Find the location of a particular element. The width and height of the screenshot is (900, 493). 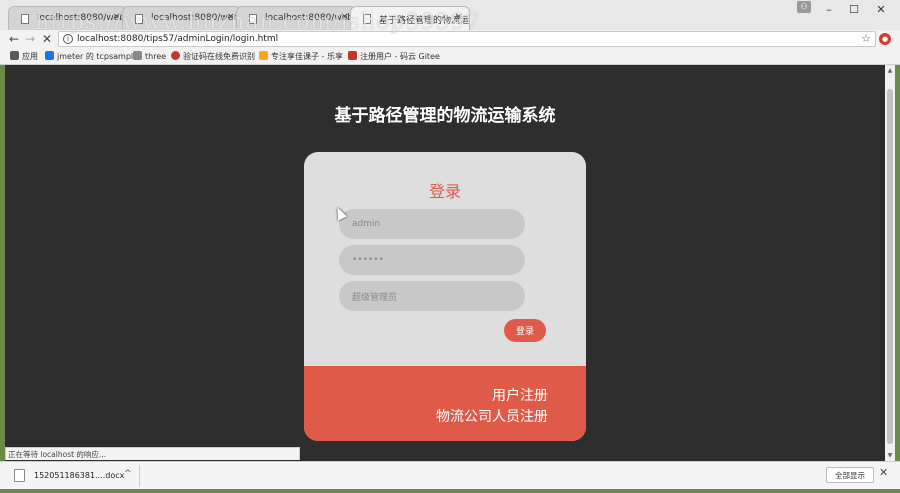

info-icon: i is located at coordinates (68, 39).